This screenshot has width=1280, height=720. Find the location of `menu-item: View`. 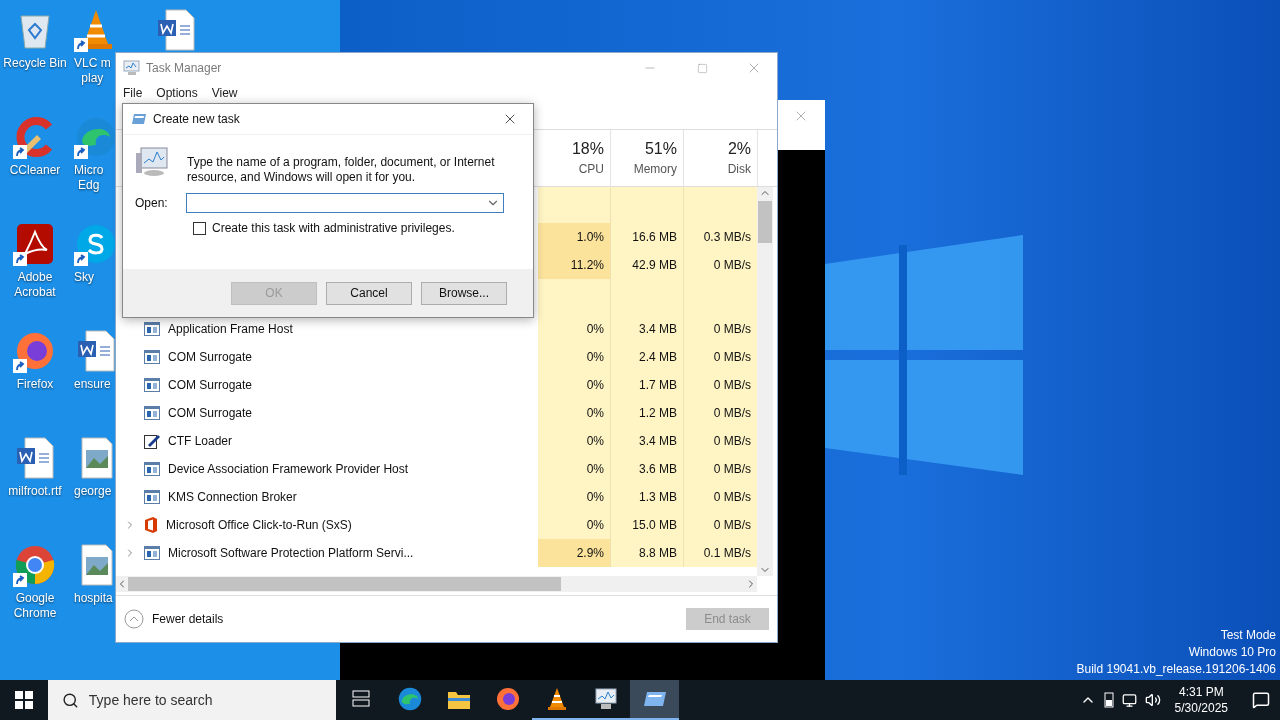

menu-item: View is located at coordinates (224, 93).